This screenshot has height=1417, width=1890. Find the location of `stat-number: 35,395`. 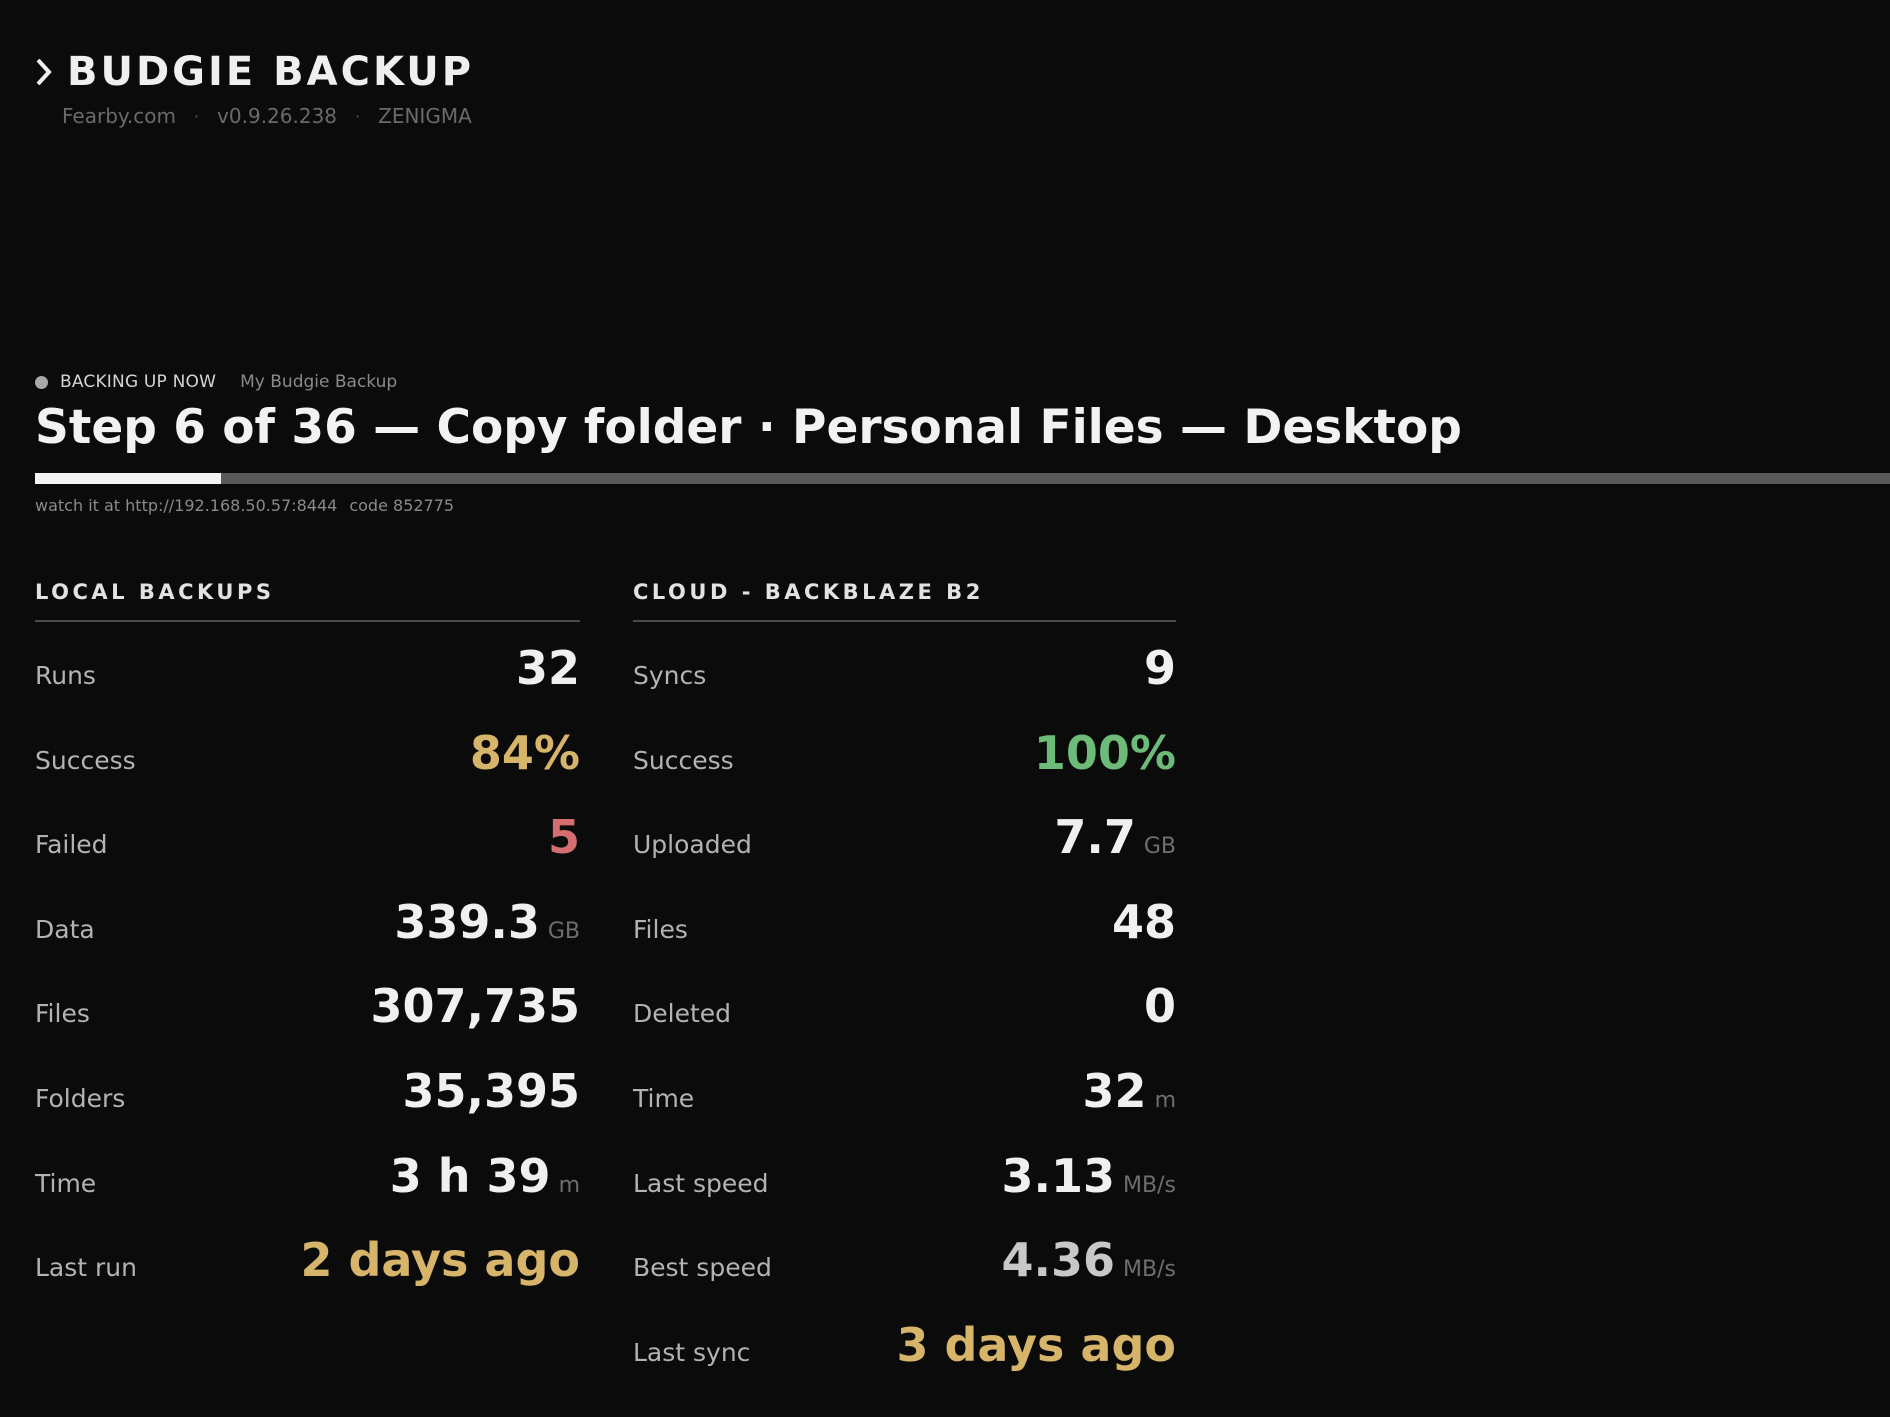

stat-number: 35,395 is located at coordinates (491, 1090).